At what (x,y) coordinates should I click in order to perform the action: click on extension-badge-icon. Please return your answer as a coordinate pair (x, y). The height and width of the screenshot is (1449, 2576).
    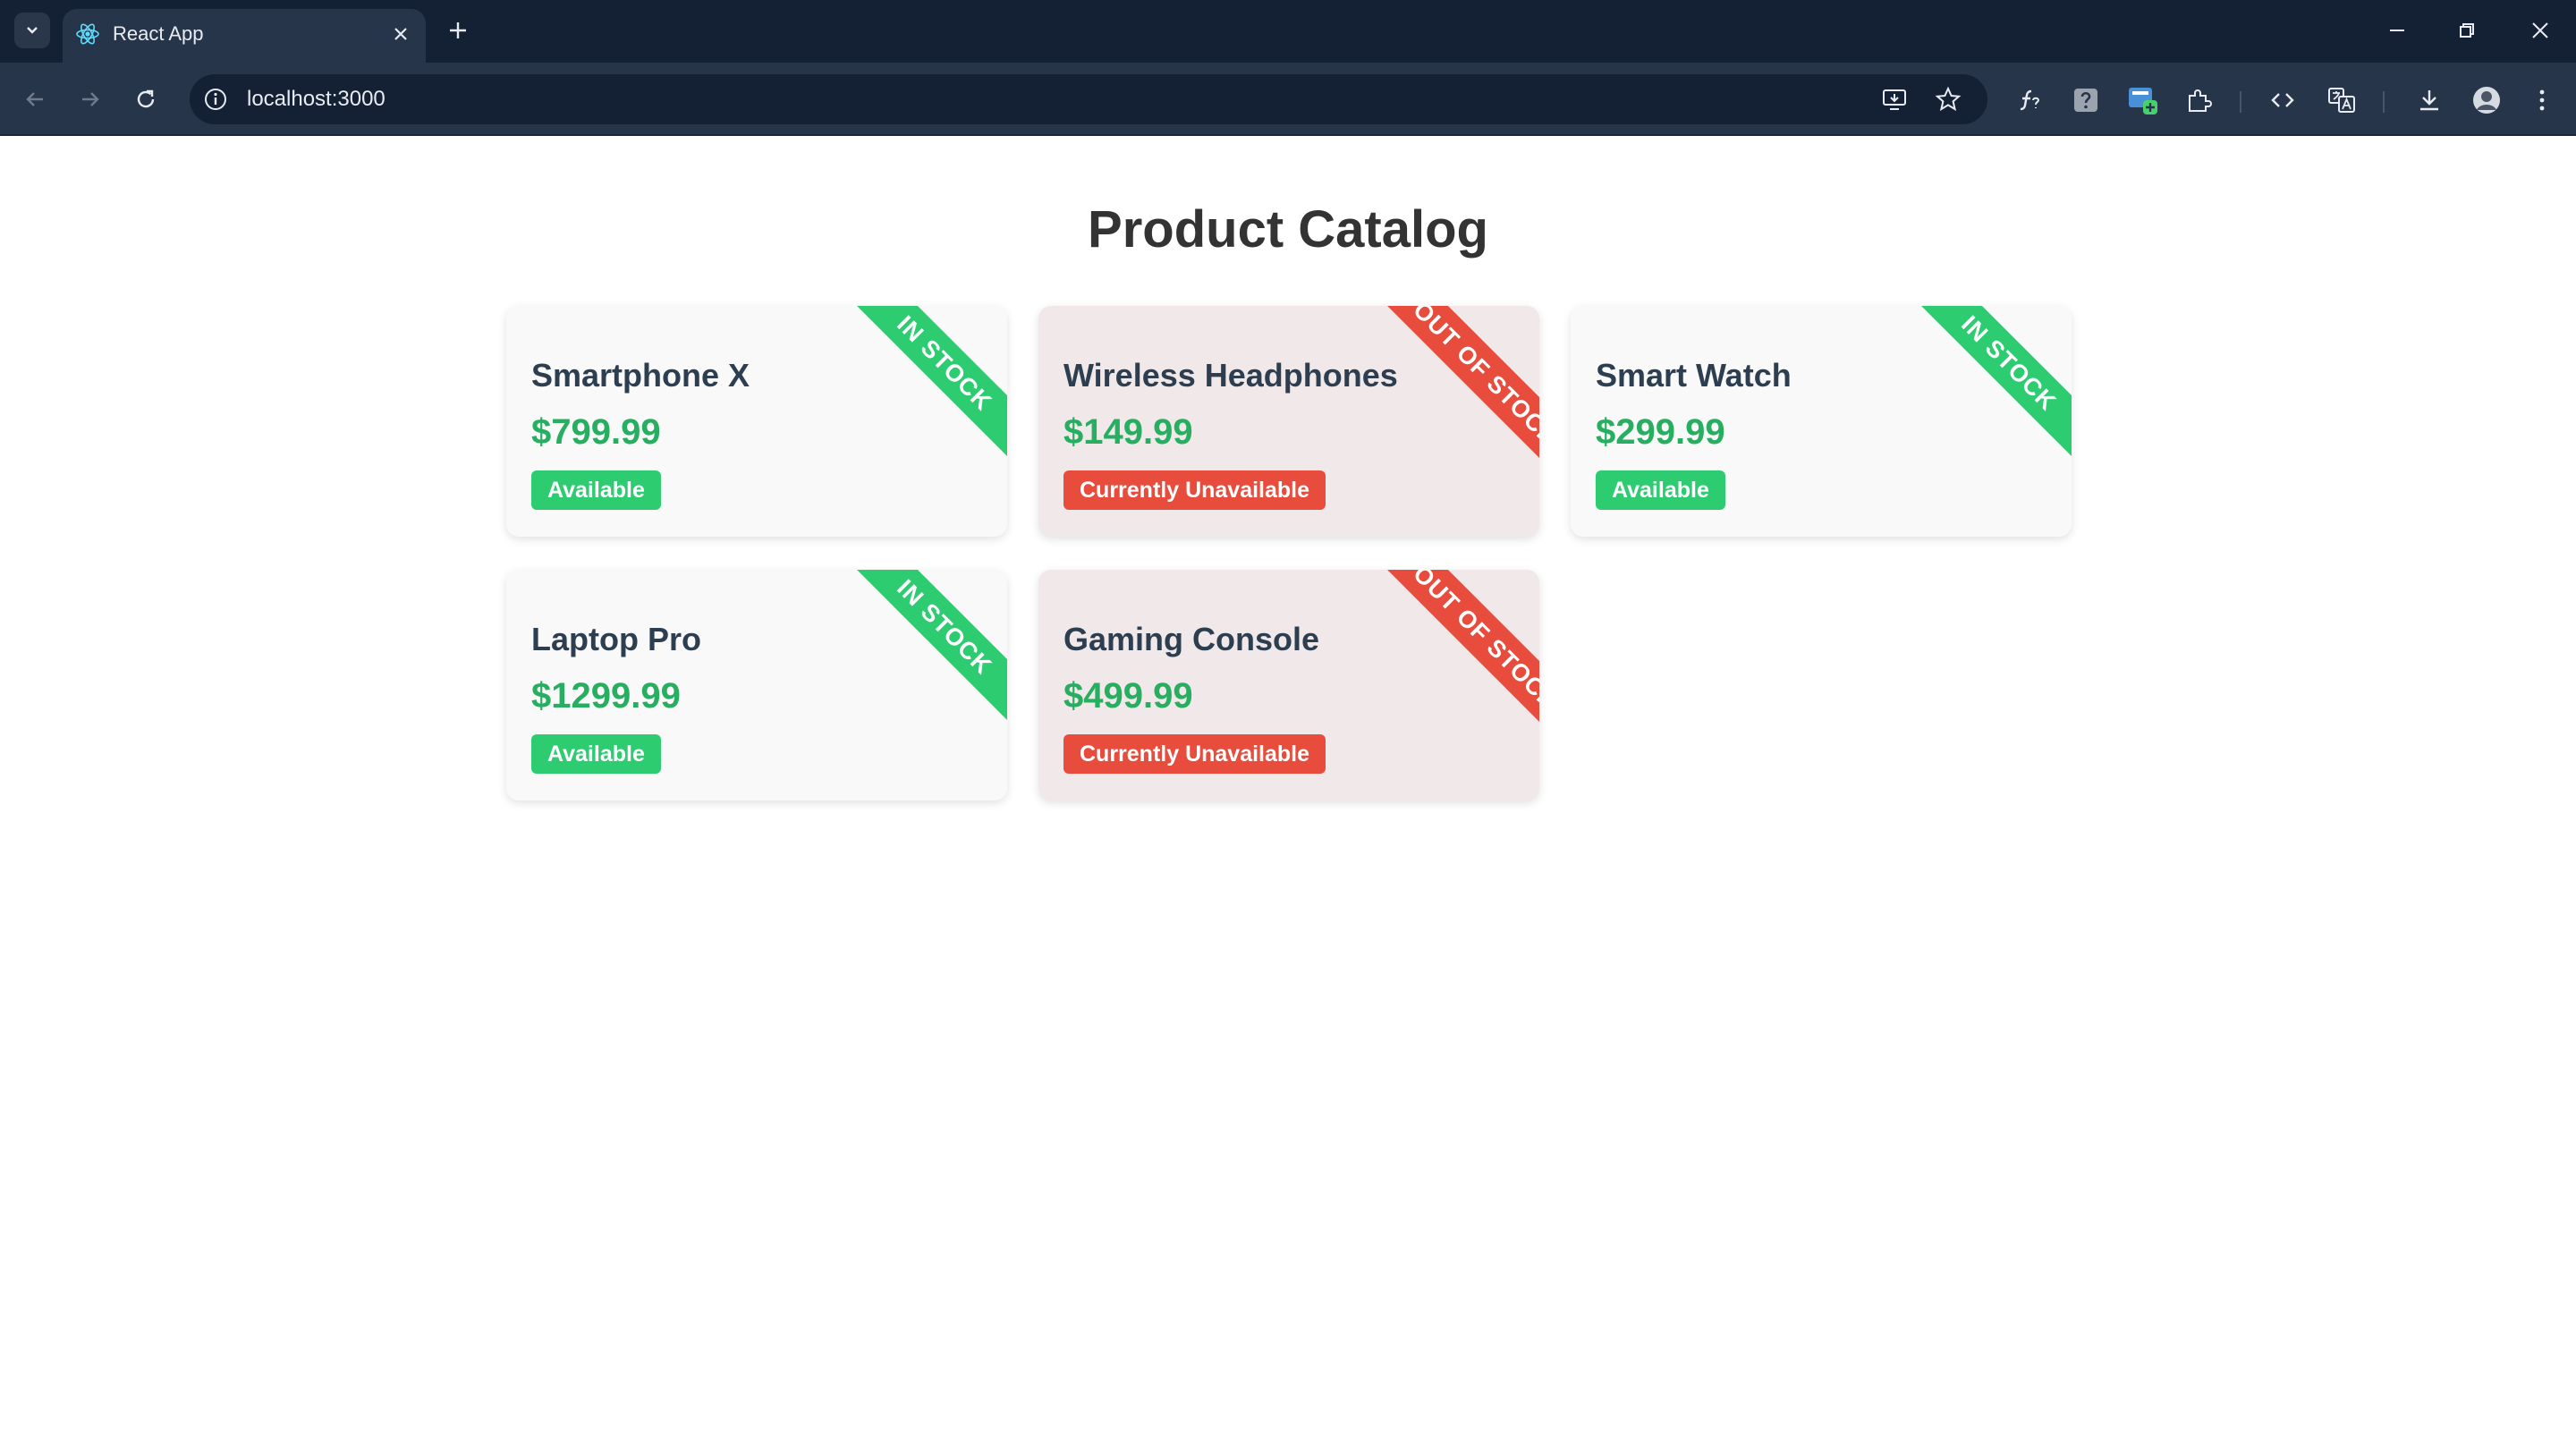
    Looking at the image, I should click on (2143, 101).